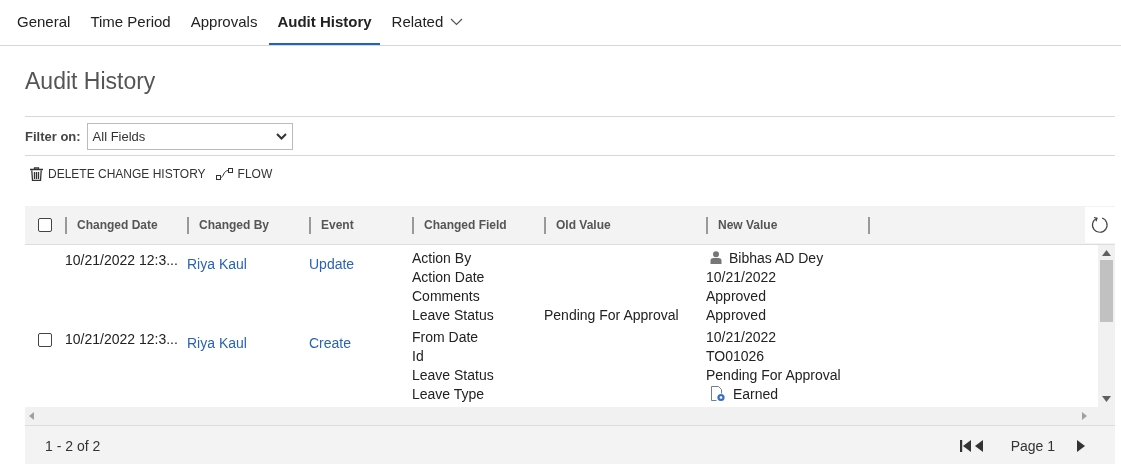 The height and width of the screenshot is (464, 1121). Describe the element at coordinates (442, 257) in the screenshot. I see `table-cell: Action By` at that location.